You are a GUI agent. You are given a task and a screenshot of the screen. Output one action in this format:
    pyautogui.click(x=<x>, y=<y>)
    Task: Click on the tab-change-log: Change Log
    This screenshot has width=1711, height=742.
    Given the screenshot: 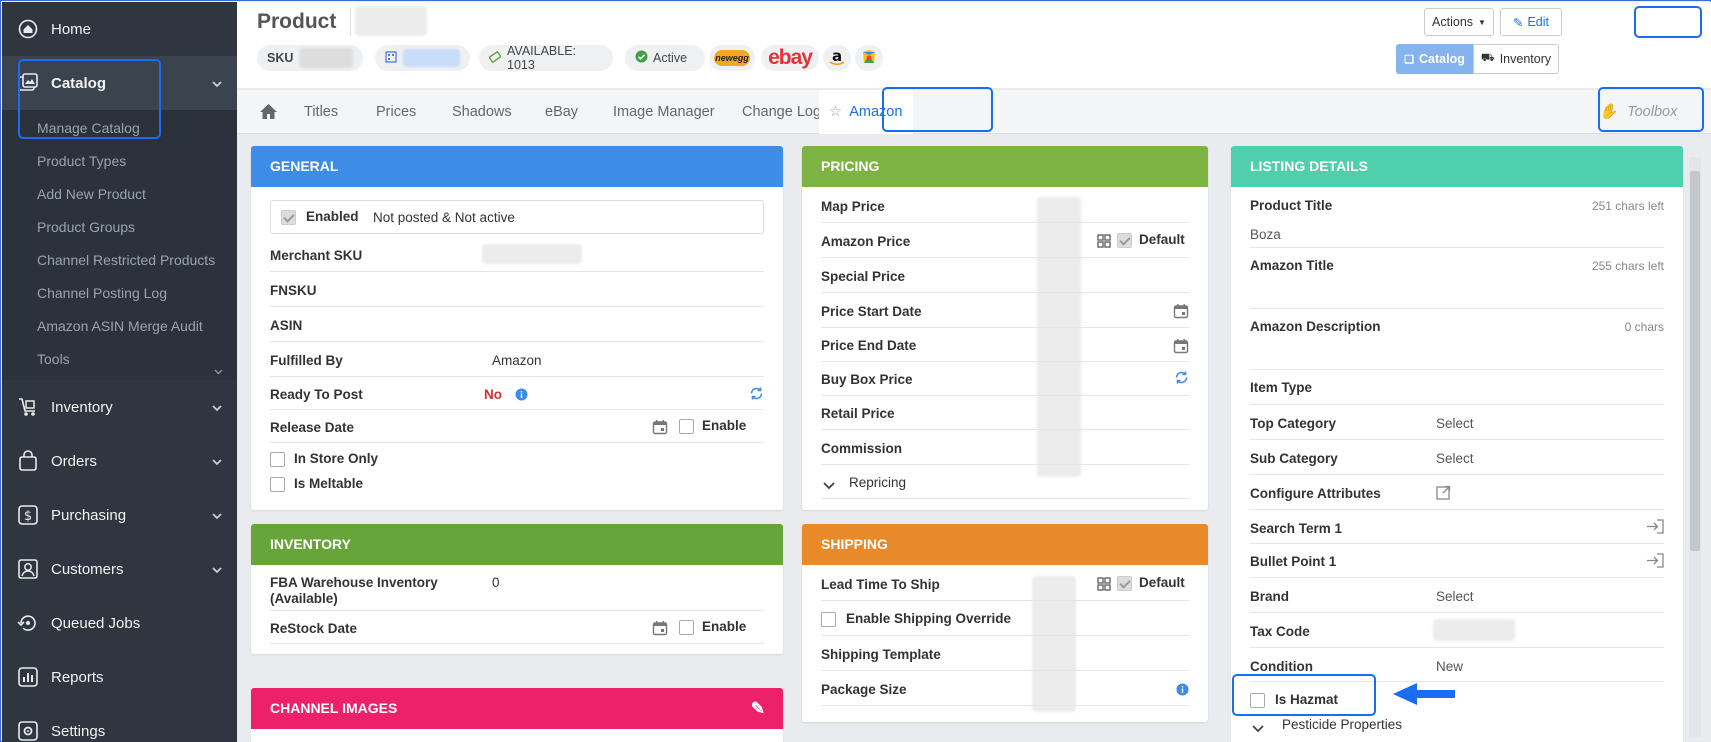 What is the action you would take?
    pyautogui.click(x=781, y=112)
    